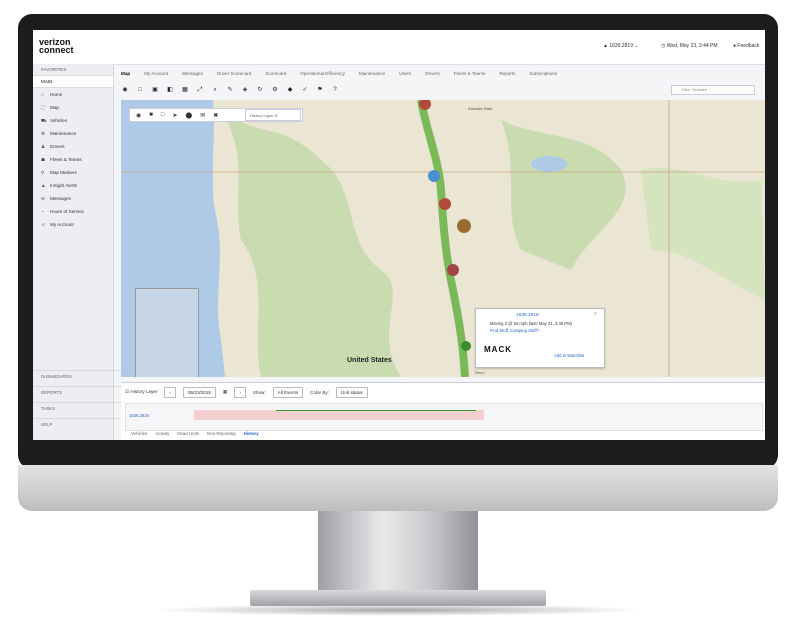  Describe the element at coordinates (689, 46) in the screenshot. I see `datetime: ◷ Wed, May 23, 3:44 PM` at that location.